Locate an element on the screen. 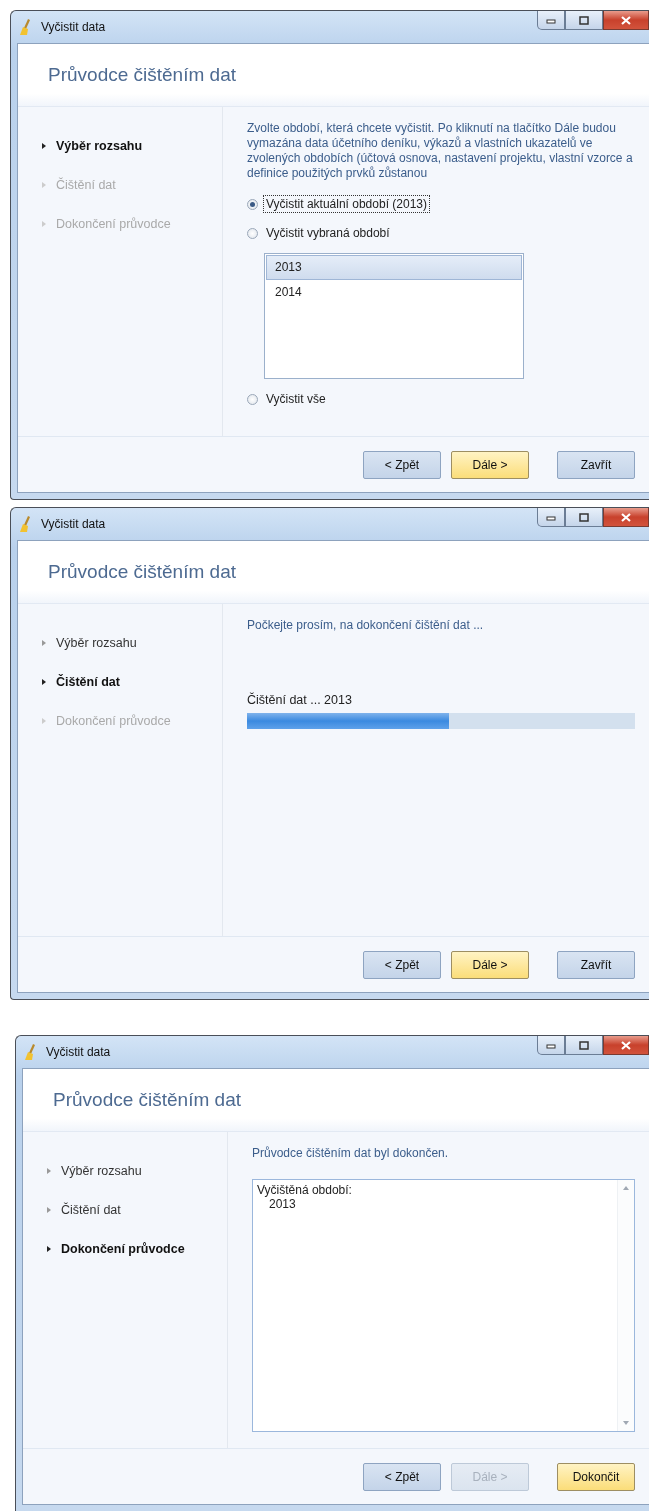  summary-line: 2013 is located at coordinates (282, 1204).